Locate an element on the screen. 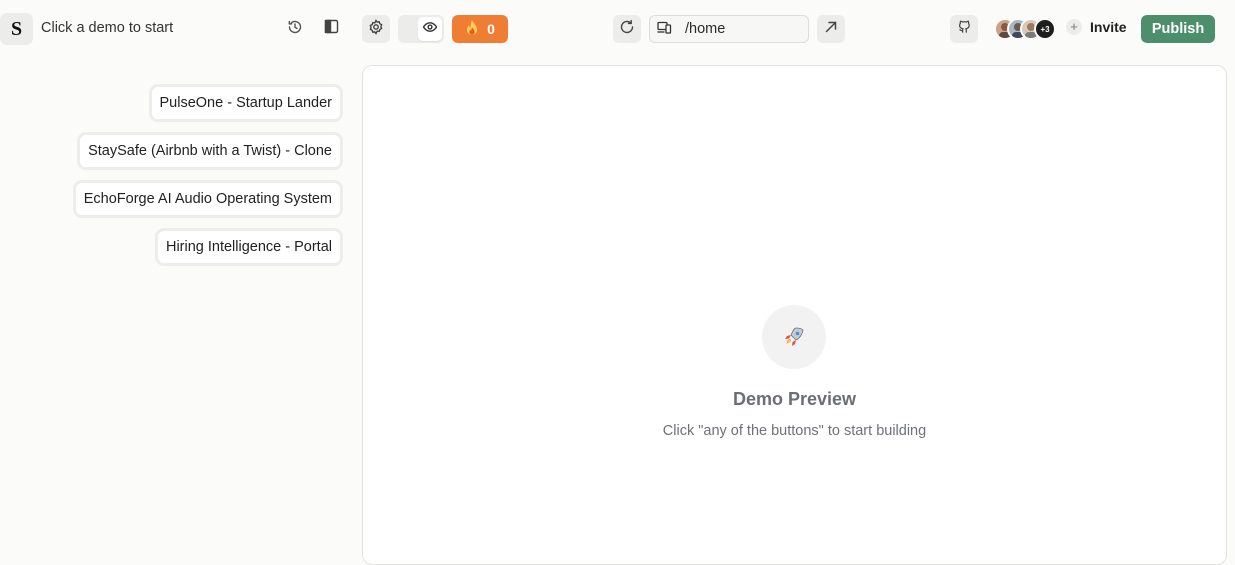 Image resolution: width=1235 pixels, height=565 pixels. refresh-icon is located at coordinates (627, 29).